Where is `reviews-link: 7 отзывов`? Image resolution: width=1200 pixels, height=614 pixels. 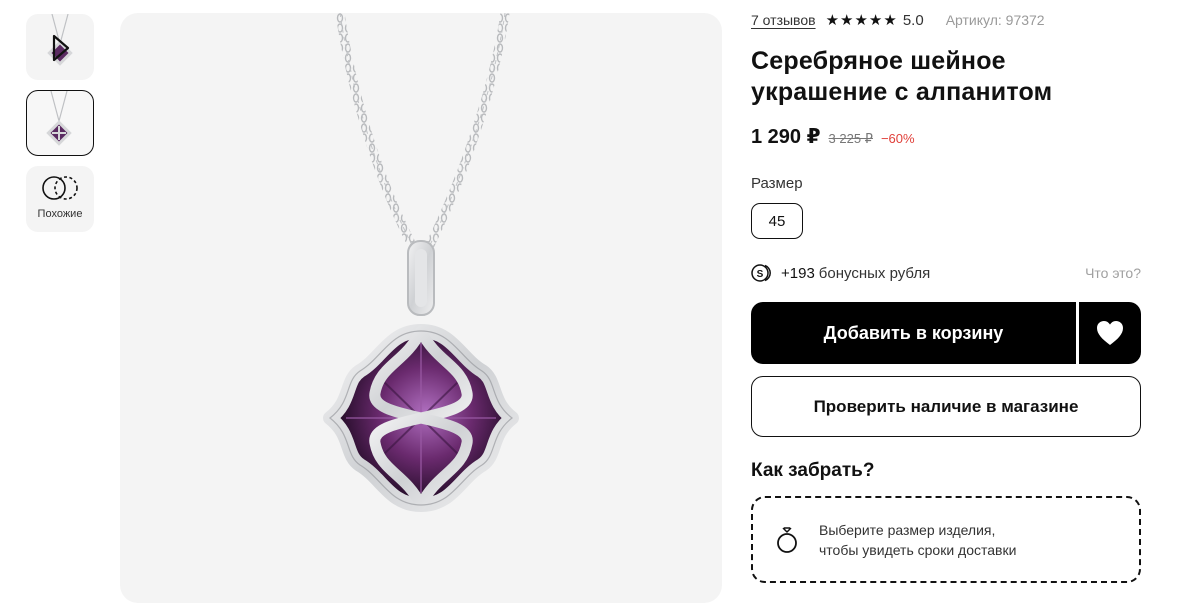
reviews-link: 7 отзывов is located at coordinates (783, 20).